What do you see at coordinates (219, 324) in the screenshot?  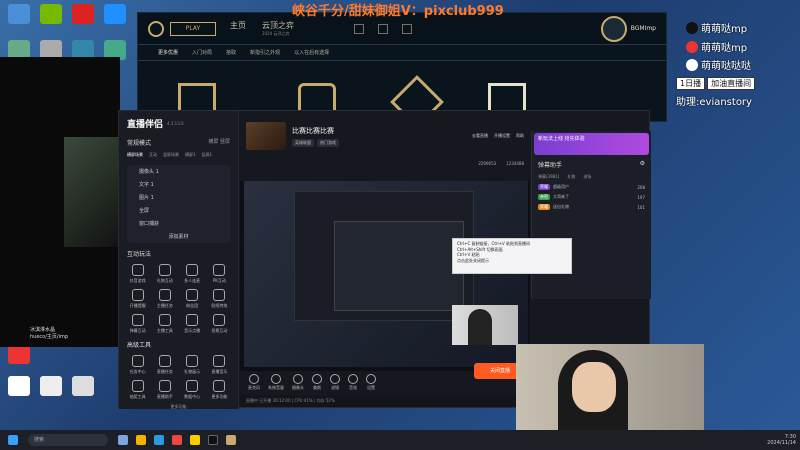 I see `interact-tool: 投票互动` at bounding box center [219, 324].